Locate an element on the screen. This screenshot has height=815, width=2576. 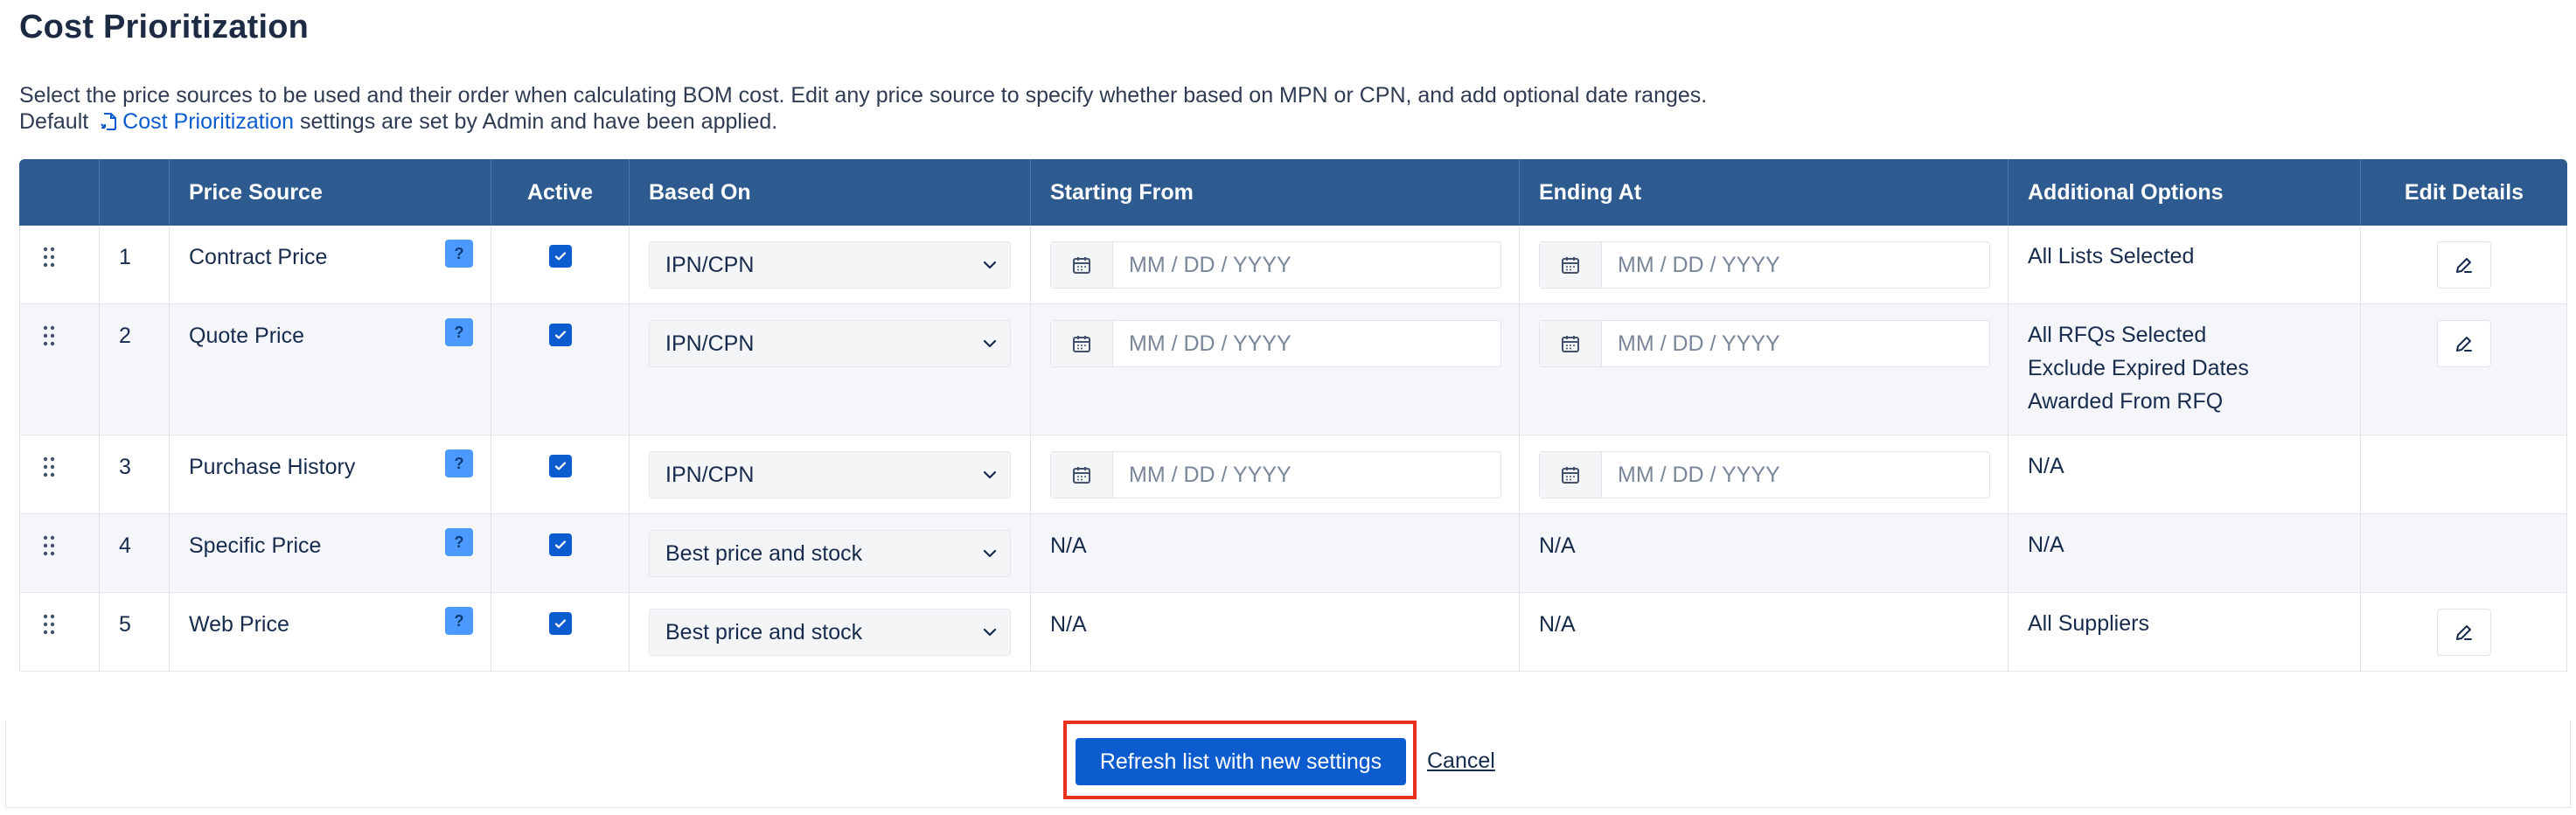
header-starting-from: Starting From is located at coordinates (1275, 192).